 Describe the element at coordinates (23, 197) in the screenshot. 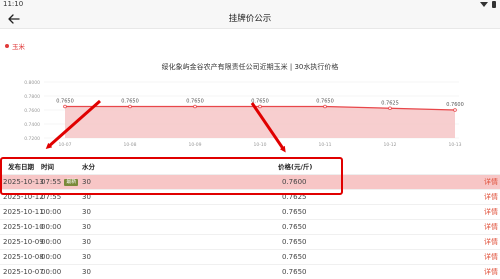

I see `row-date: 2025-10-12` at that location.